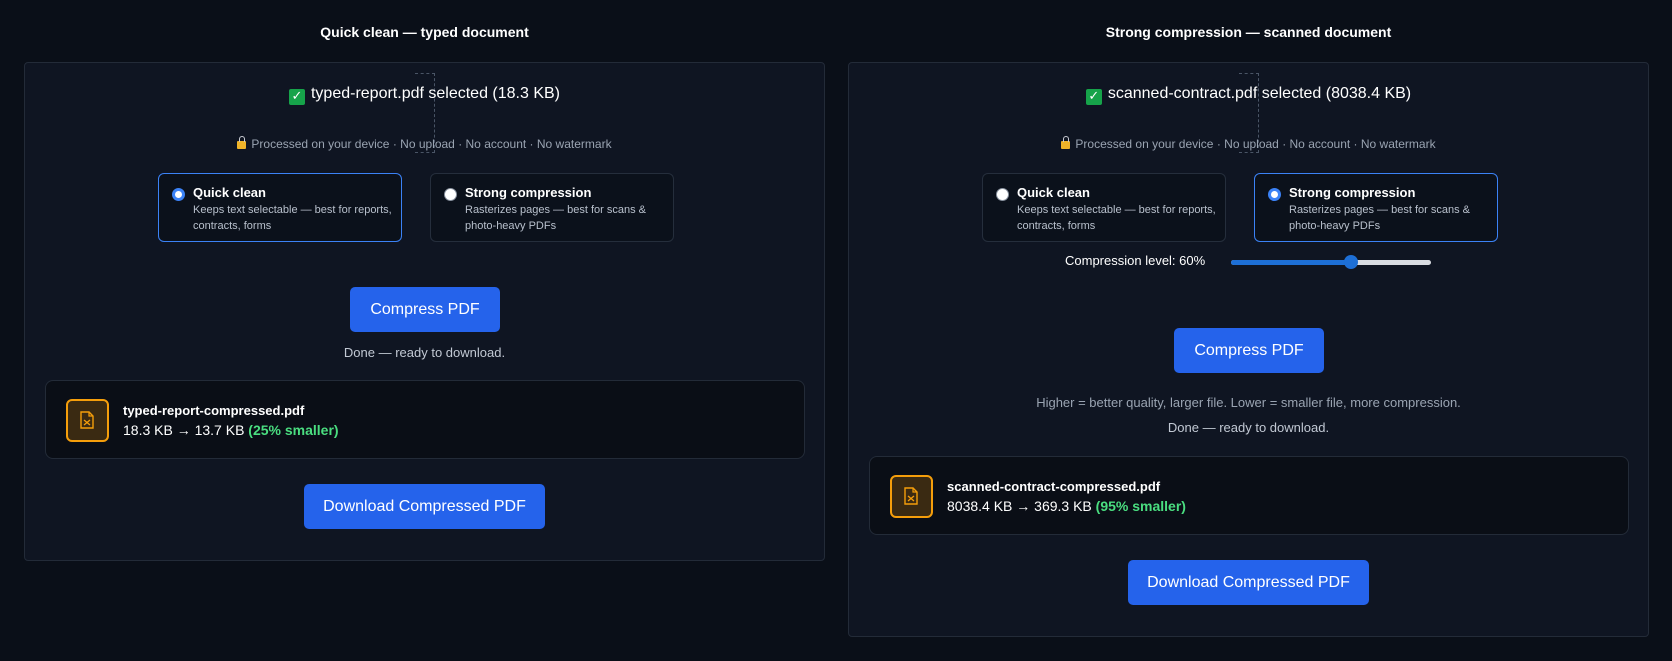 The width and height of the screenshot is (1672, 661). Describe the element at coordinates (1054, 486) in the screenshot. I see `result-filename: scanned-contract-compressed.pdf` at that location.